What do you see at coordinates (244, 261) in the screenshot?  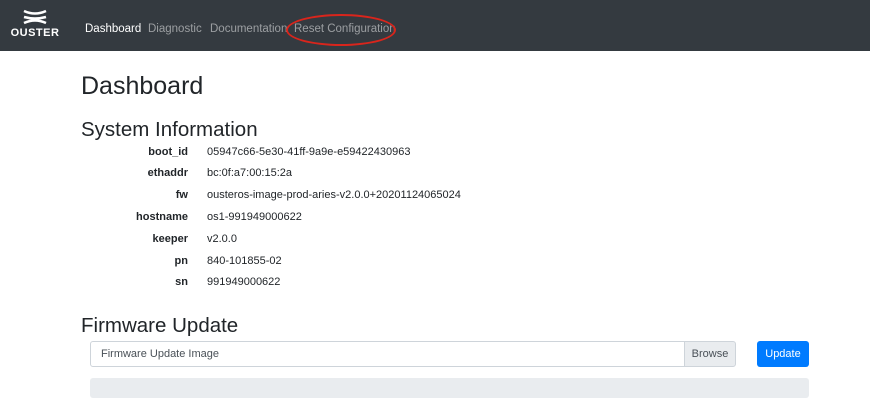 I see `info-value: 840-101855-02` at bounding box center [244, 261].